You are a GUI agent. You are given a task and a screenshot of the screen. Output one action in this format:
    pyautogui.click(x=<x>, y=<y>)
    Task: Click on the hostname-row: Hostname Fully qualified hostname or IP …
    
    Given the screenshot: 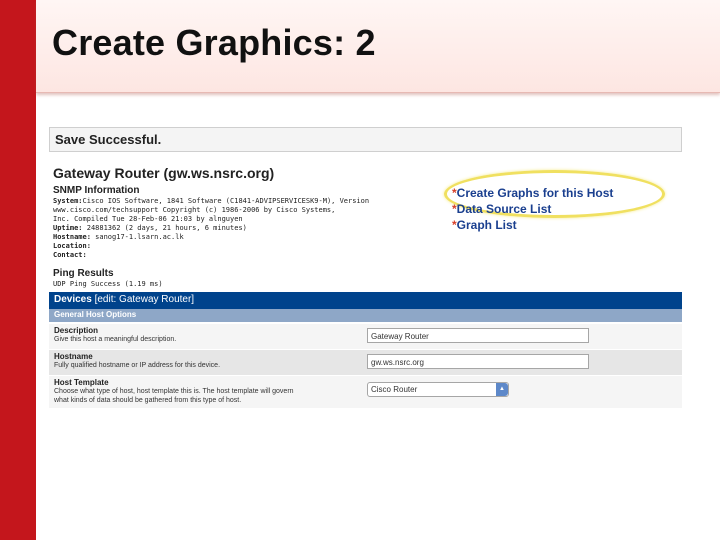 What is the action you would take?
    pyautogui.click(x=365, y=362)
    